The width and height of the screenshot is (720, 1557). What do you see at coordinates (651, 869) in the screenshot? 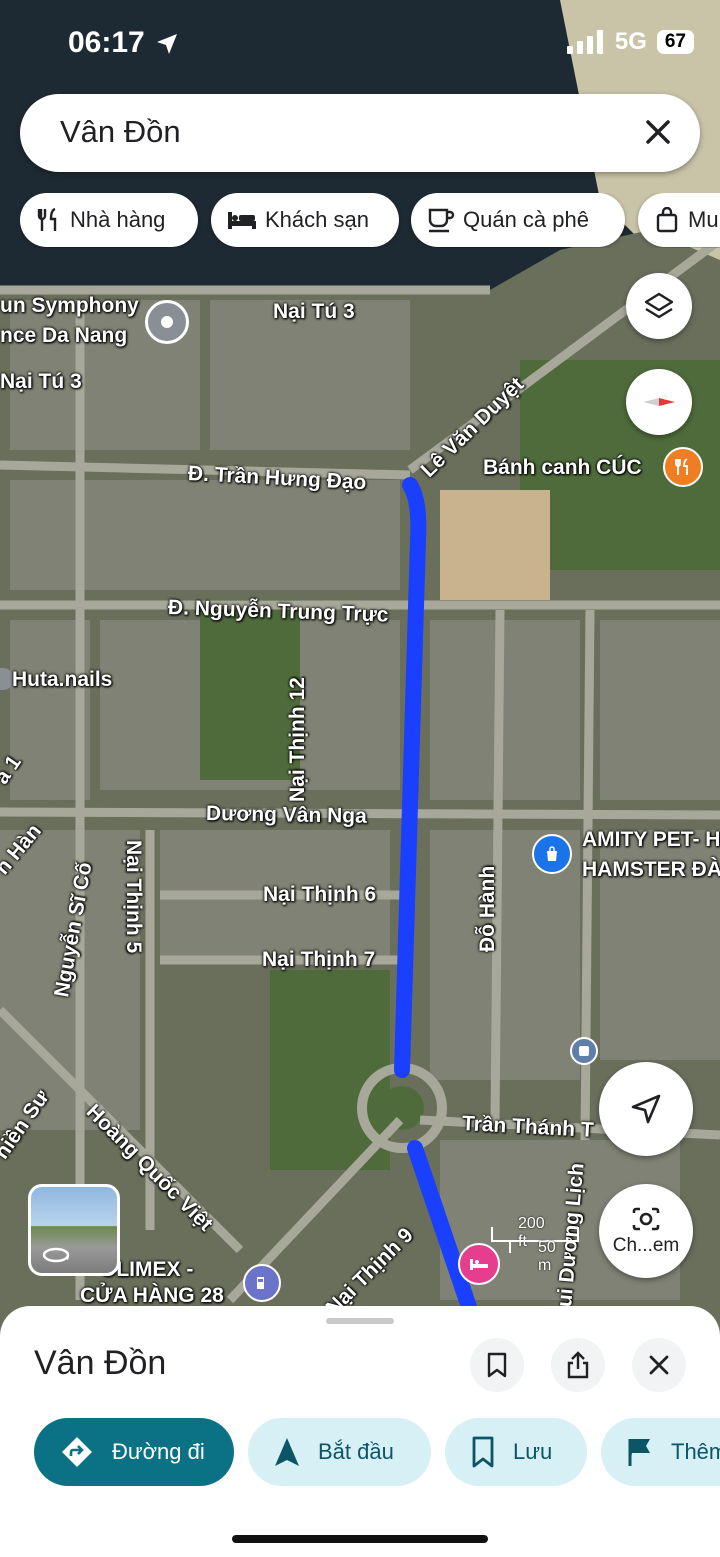
I see `map-label-poi: HAMSTER ĐÀ` at bounding box center [651, 869].